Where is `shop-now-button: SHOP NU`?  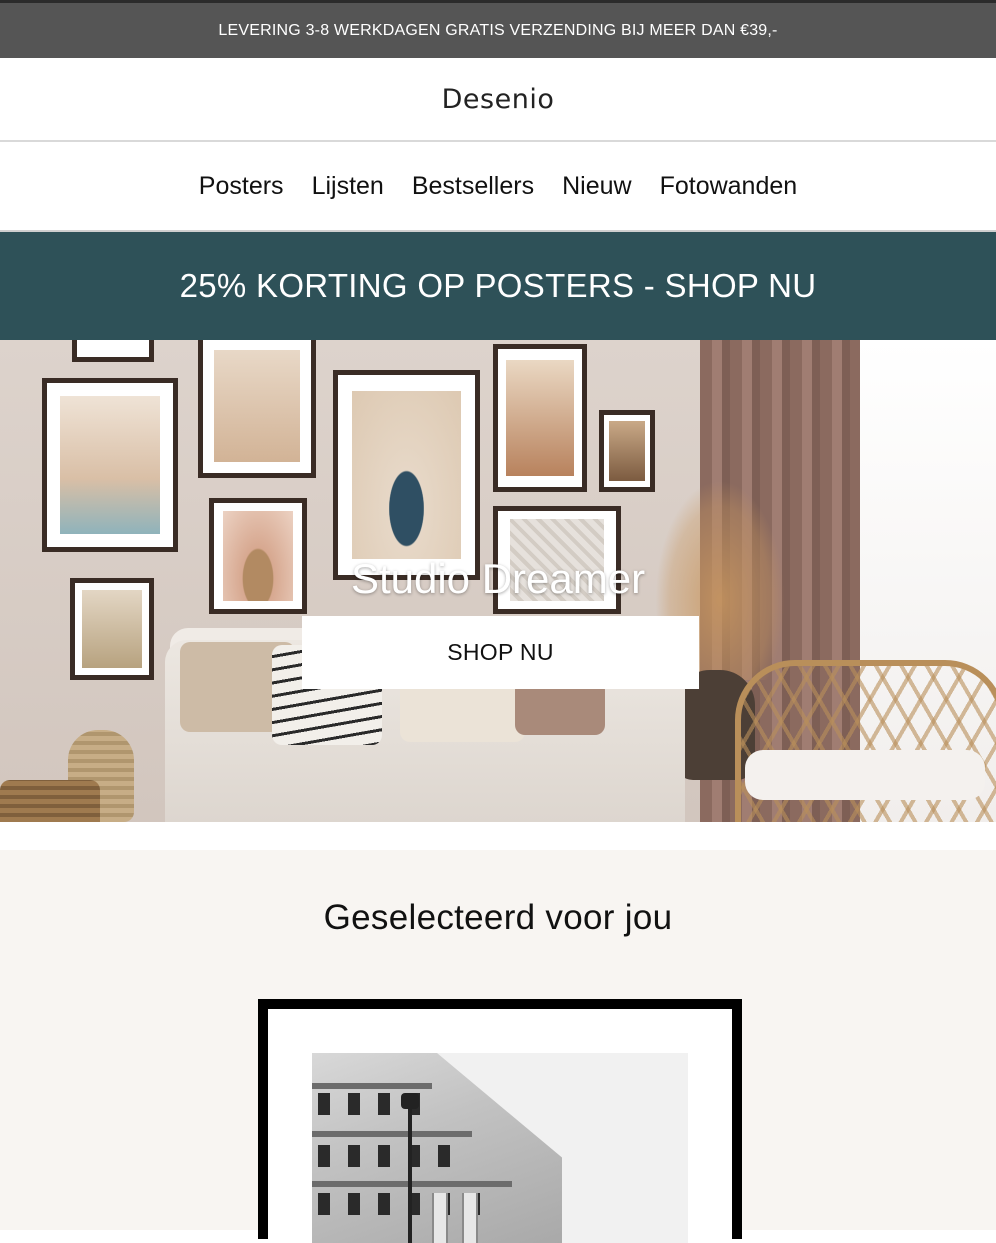
shop-now-button: SHOP NU is located at coordinates (500, 652).